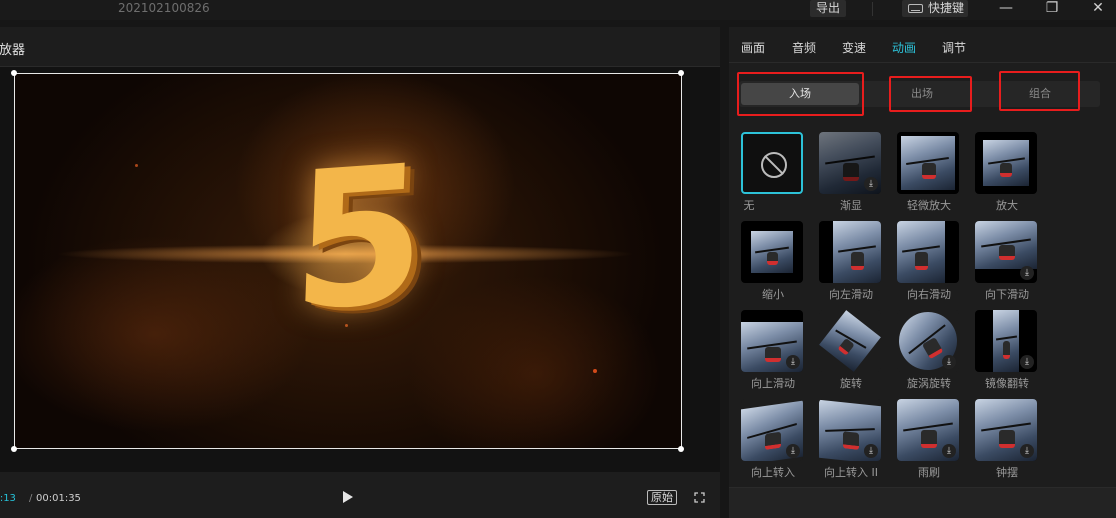 The image size is (1116, 518). Describe the element at coordinates (1098, 9) in the screenshot. I see `close-button: ✕` at that location.